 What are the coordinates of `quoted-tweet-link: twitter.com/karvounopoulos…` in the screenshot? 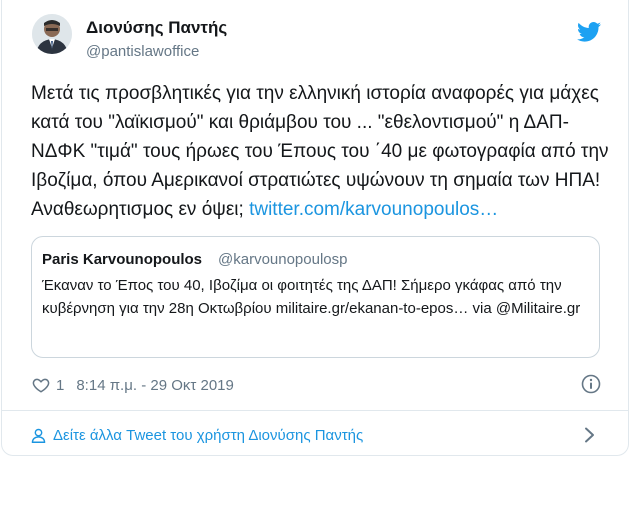 It's located at (373, 209).